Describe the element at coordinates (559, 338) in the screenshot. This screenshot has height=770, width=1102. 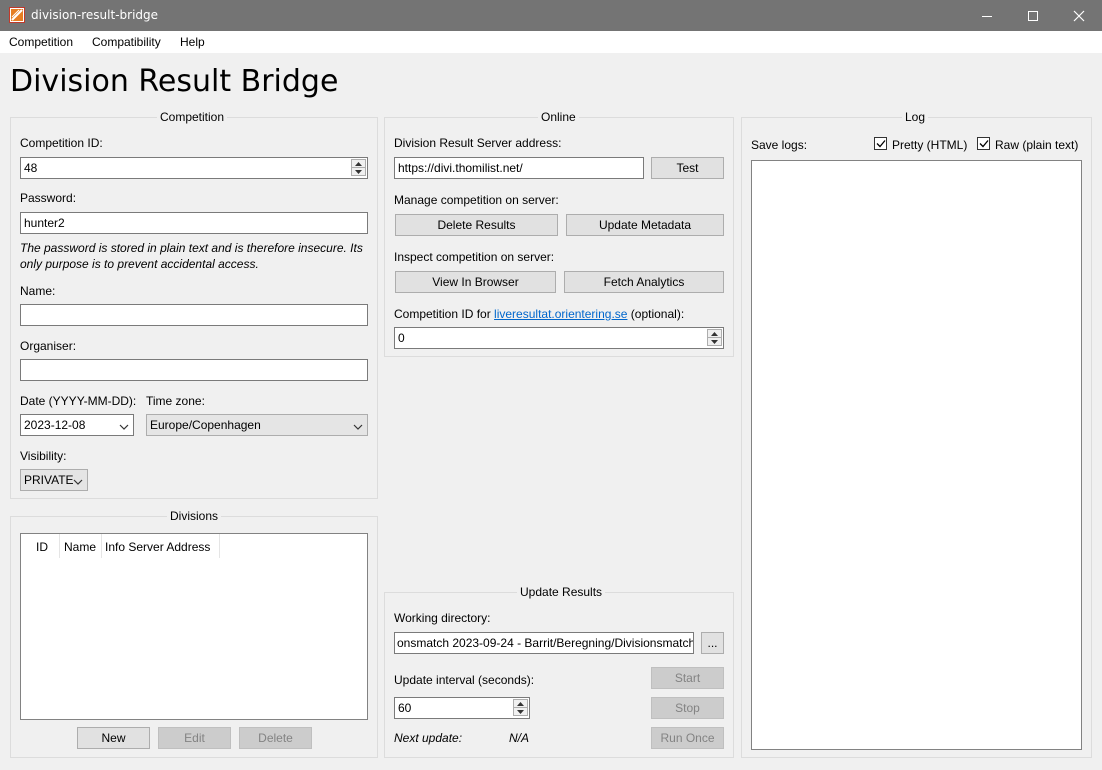
I see `liveresultat-id-spinbox: 0` at that location.